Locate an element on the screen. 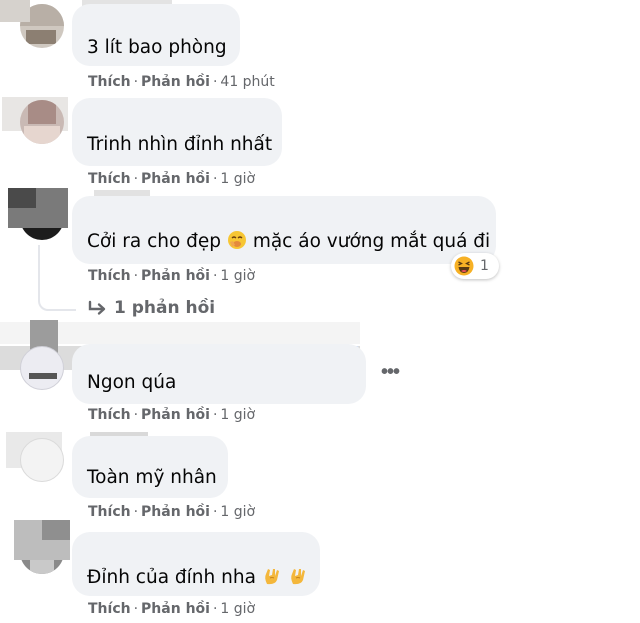 This screenshot has height=623, width=640. comment-actions: Thích · Phản hồi · 41 phút is located at coordinates (181, 82).